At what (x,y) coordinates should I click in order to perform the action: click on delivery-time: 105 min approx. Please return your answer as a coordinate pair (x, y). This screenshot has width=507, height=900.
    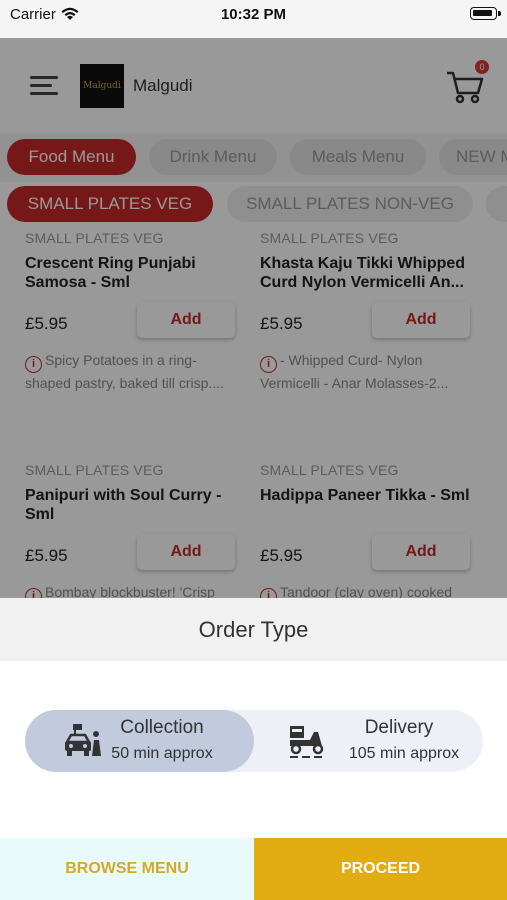
    Looking at the image, I should click on (404, 753).